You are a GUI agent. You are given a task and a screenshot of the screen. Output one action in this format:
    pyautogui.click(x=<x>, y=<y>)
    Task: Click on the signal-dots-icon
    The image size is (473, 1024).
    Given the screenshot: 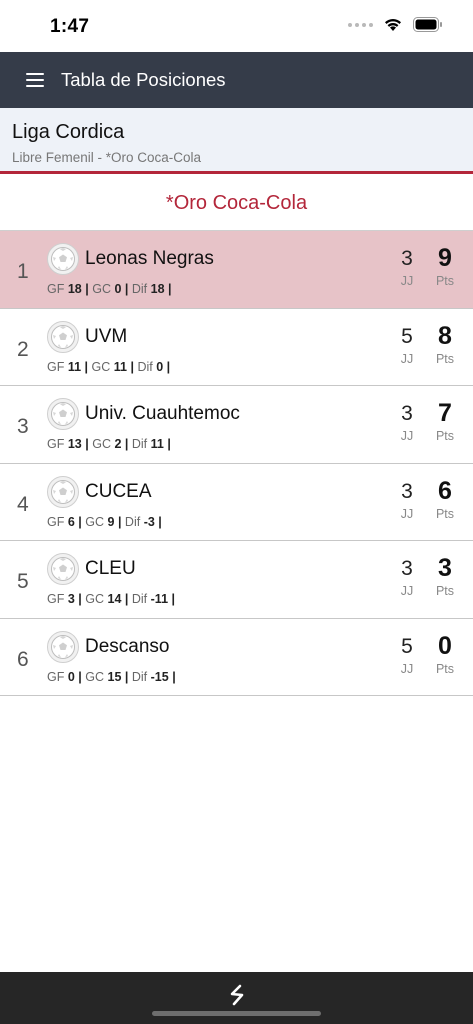 What is the action you would take?
    pyautogui.click(x=360, y=24)
    